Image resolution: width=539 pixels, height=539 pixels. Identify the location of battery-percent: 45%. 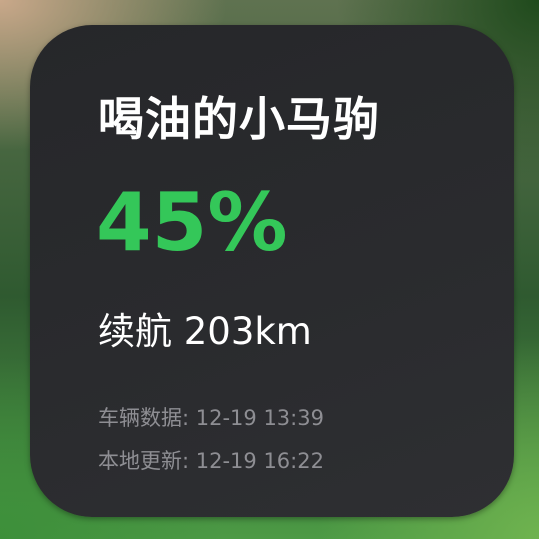
(192, 222).